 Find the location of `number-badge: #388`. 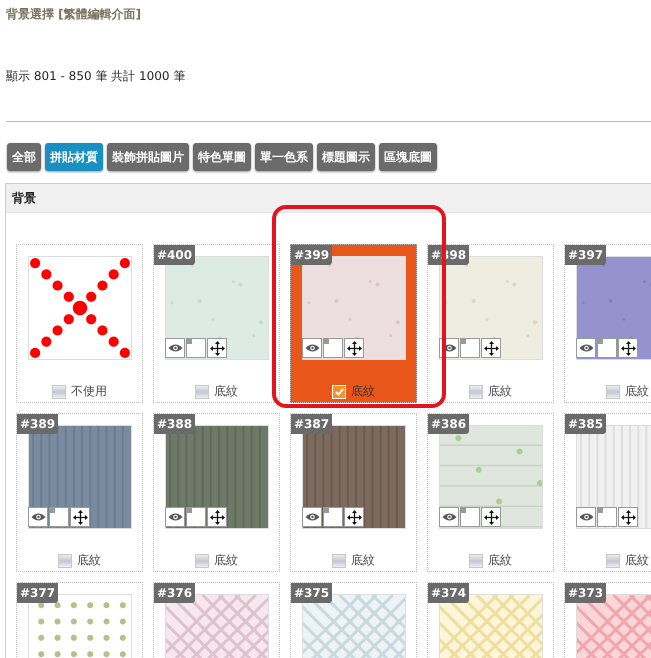

number-badge: #388 is located at coordinates (175, 424).